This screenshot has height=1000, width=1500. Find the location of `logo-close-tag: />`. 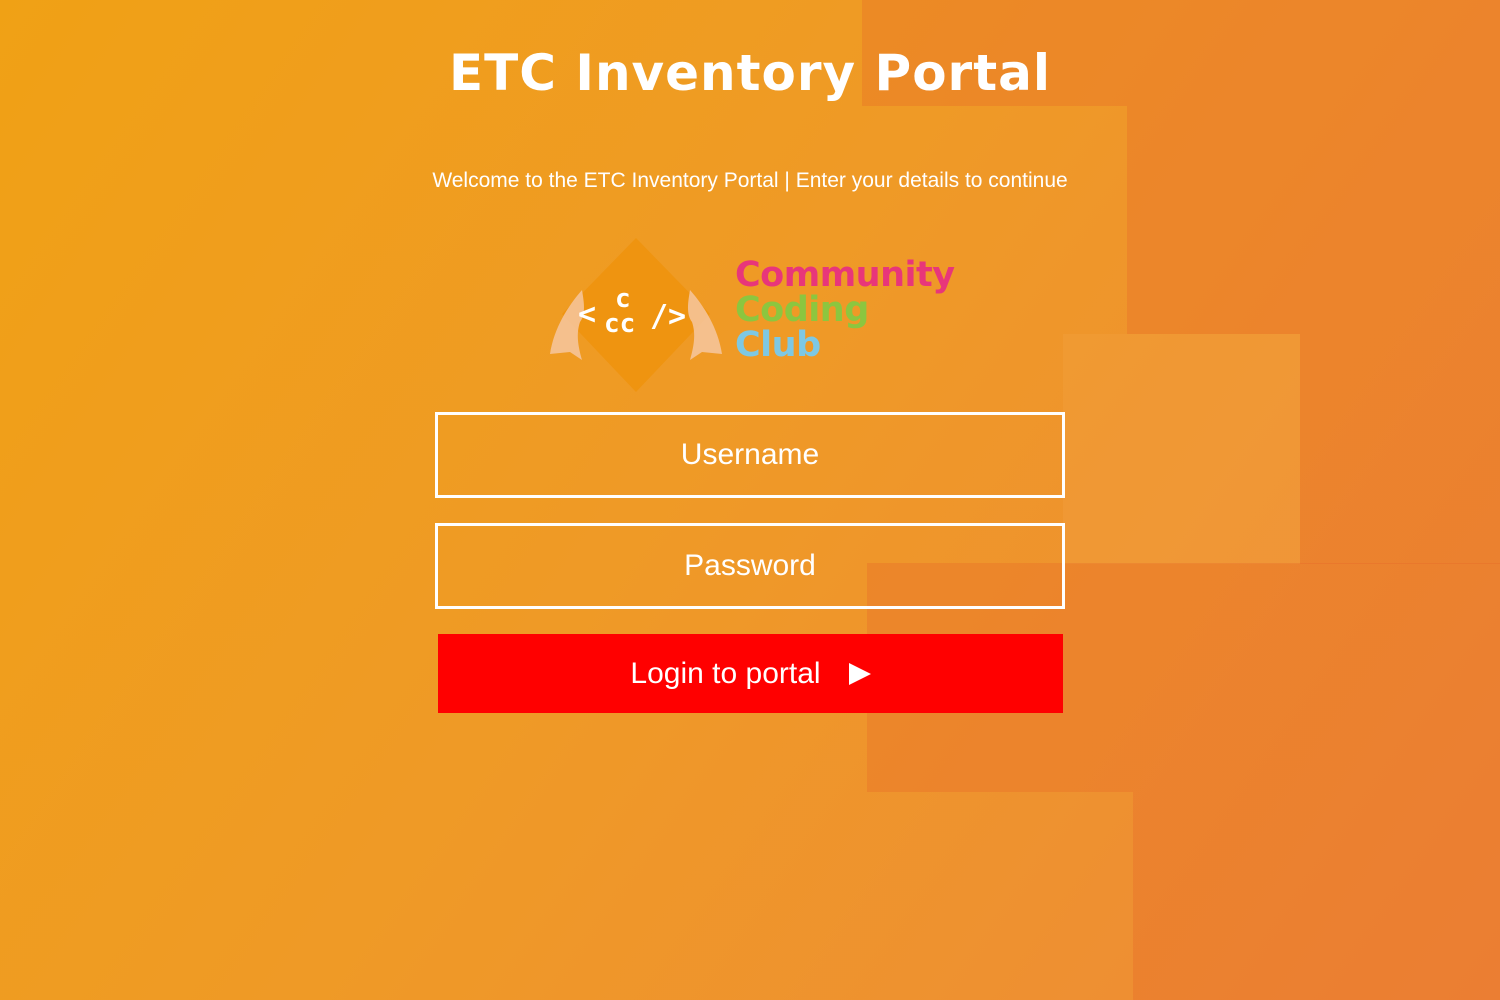

logo-close-tag: /> is located at coordinates (668, 316).